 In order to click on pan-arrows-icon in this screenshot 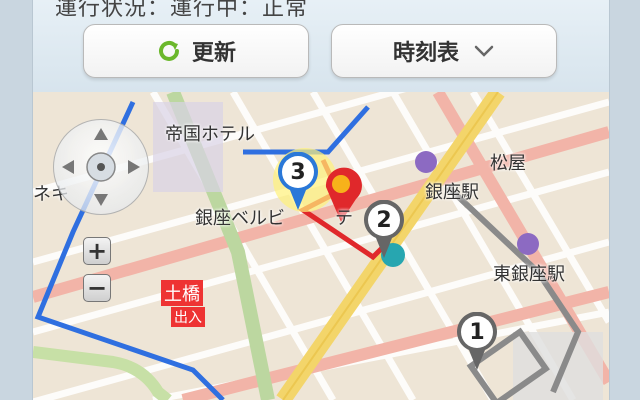, I will do `click(101, 167)`.